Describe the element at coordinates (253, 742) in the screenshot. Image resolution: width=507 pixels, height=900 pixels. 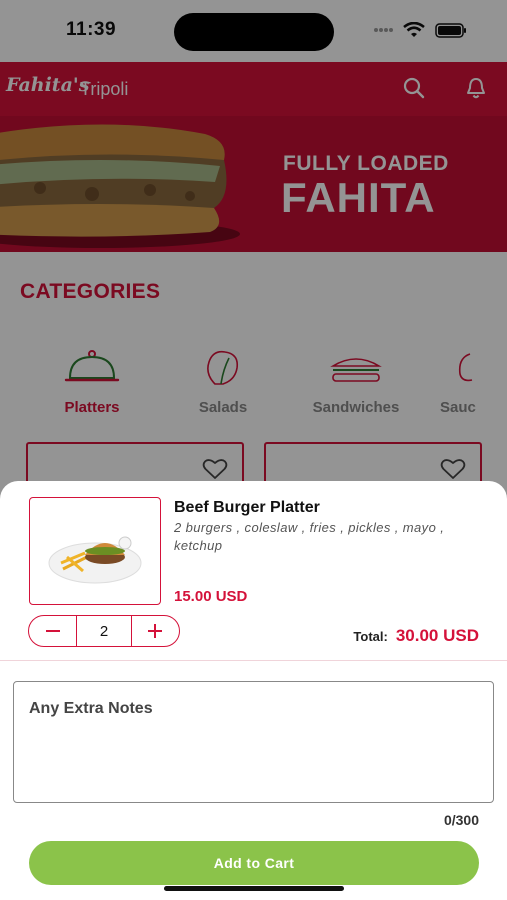
I see `extra-notes-input` at that location.